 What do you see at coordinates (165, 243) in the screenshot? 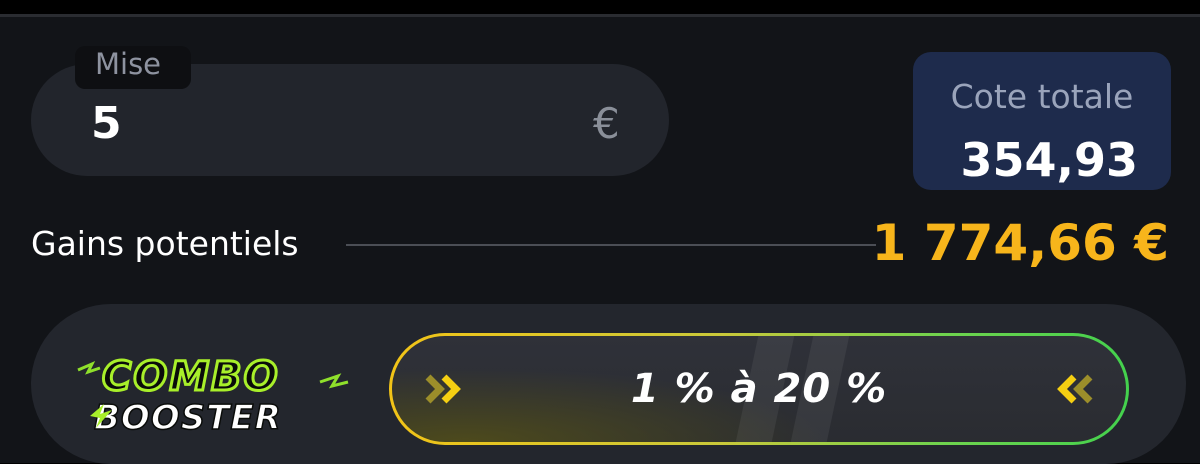
I see `potential-gains-label: Gains potentiels` at bounding box center [165, 243].